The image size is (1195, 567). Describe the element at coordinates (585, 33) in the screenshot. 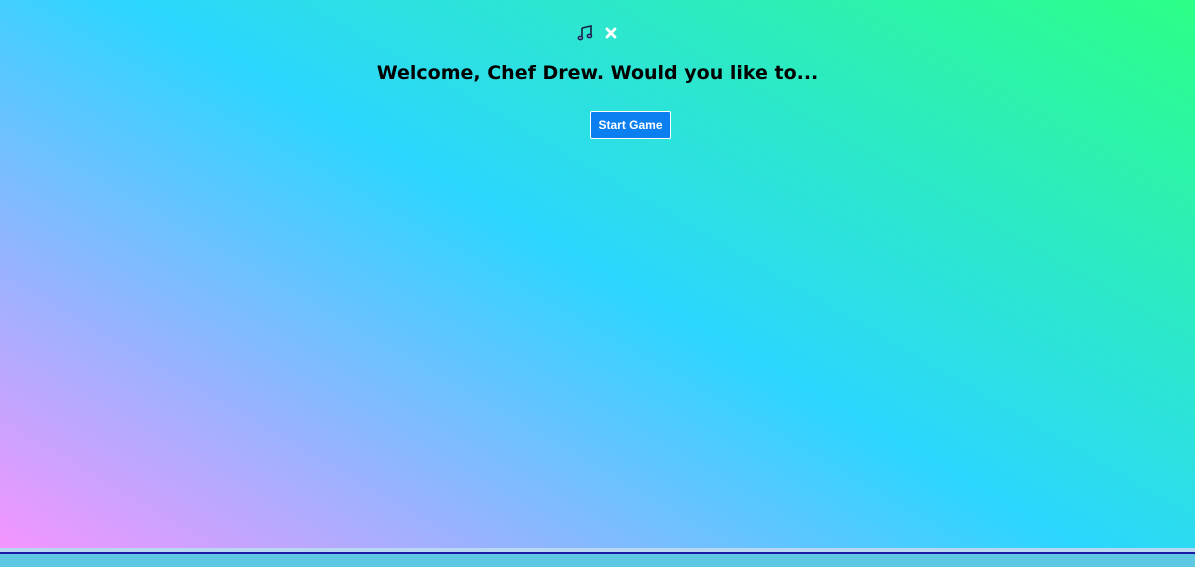

I see `music-note-icon` at that location.